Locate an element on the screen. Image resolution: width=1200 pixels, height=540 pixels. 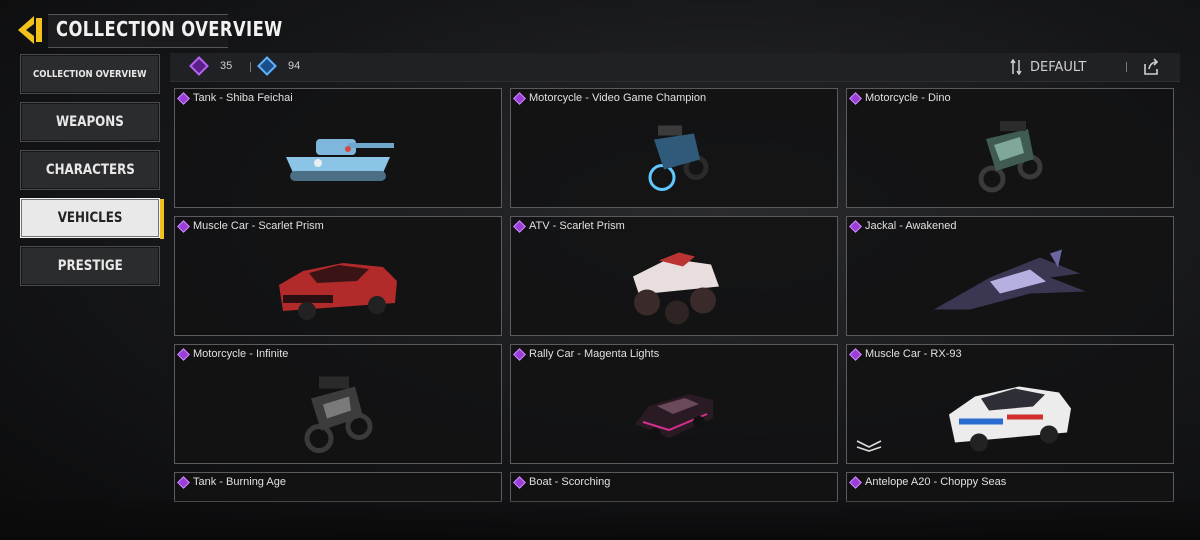
sort-button: DEFAULT is located at coordinates (1048, 67).